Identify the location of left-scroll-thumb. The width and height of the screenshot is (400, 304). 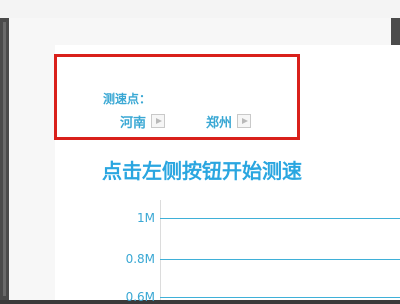
(4, 159).